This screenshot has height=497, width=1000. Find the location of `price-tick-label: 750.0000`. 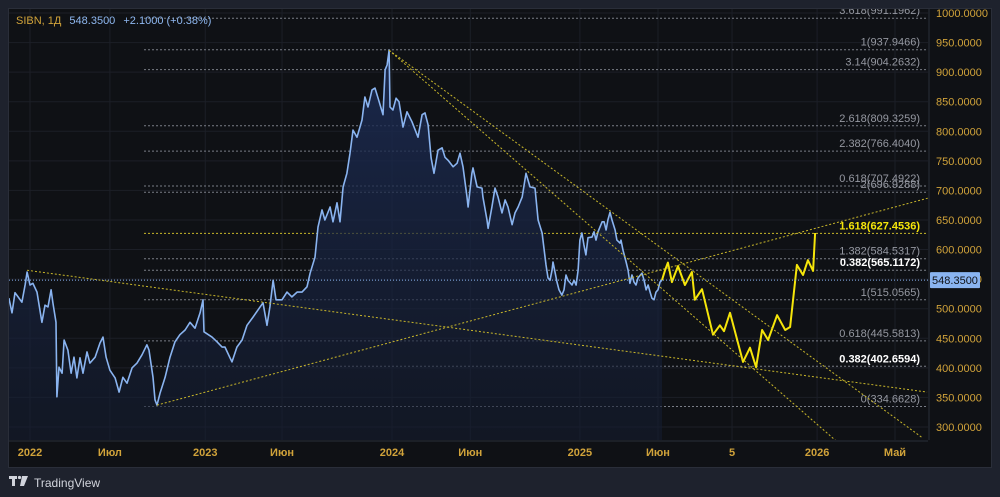

price-tick-label: 750.0000 is located at coordinates (959, 162).